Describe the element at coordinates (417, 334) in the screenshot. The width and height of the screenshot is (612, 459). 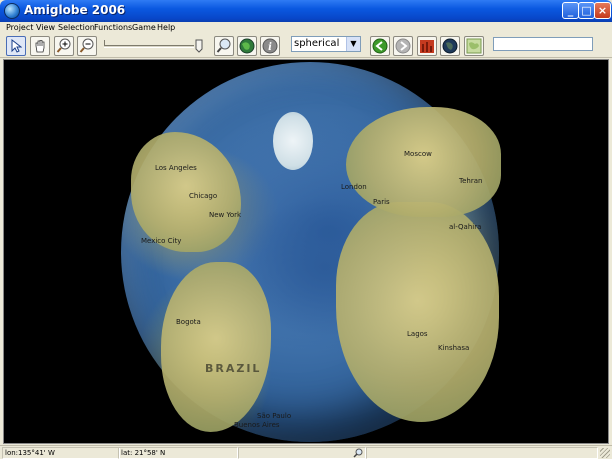
I see `city-label: Lagos` at that location.